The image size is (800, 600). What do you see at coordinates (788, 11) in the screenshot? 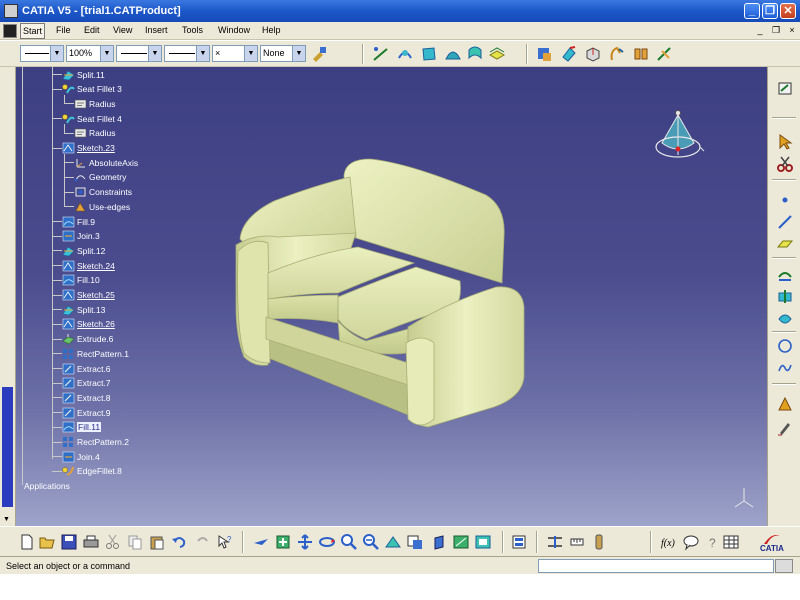
I see `close-button: ✕` at bounding box center [788, 11].